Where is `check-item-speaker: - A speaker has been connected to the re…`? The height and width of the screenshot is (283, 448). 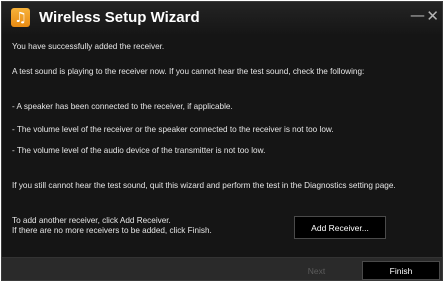
check-item-speaker: - A speaker has been connected to the re… is located at coordinates (122, 106).